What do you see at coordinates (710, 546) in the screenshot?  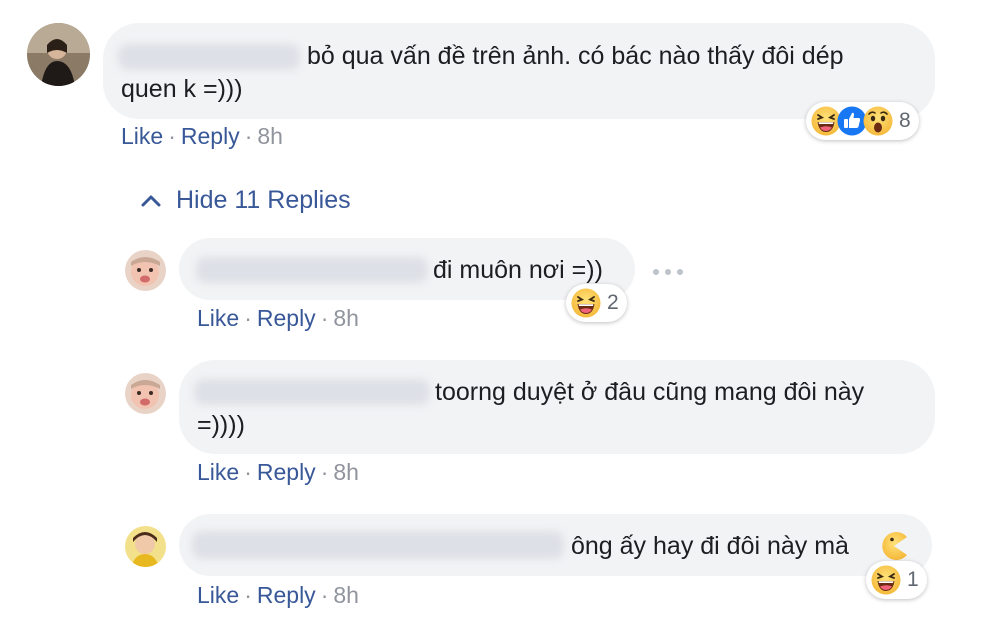 I see `reply-text: ông ấy hay đi đôi này mà` at bounding box center [710, 546].